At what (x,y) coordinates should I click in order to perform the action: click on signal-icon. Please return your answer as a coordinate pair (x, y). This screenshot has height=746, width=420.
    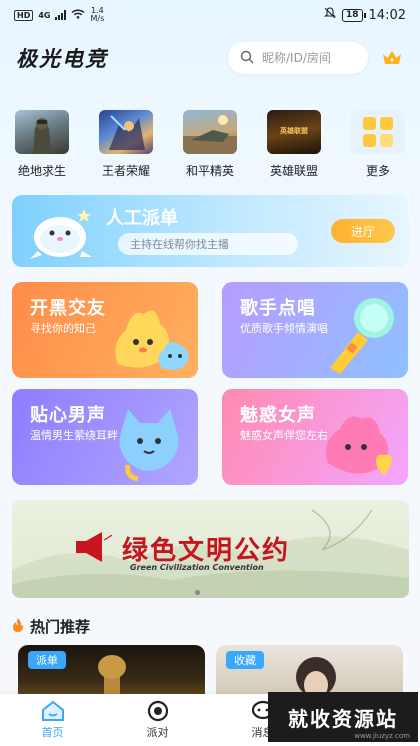
    Looking at the image, I should click on (61, 15).